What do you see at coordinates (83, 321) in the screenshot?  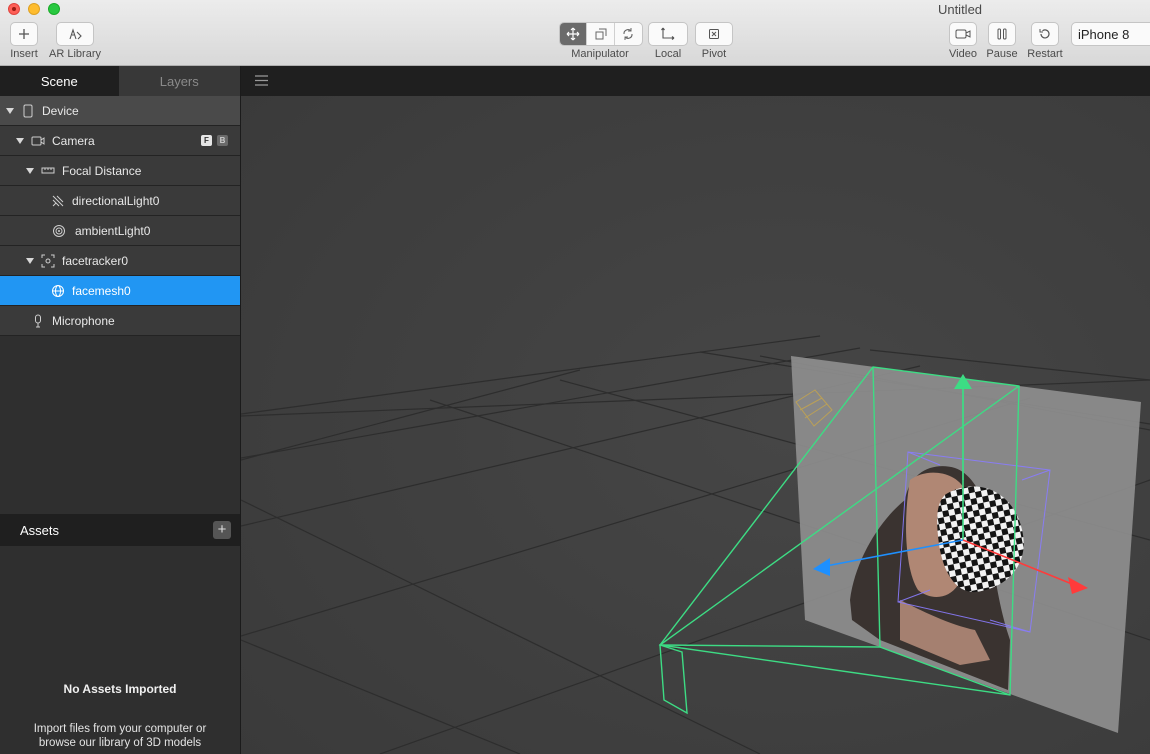 I see `tree-item-label: Microphone` at bounding box center [83, 321].